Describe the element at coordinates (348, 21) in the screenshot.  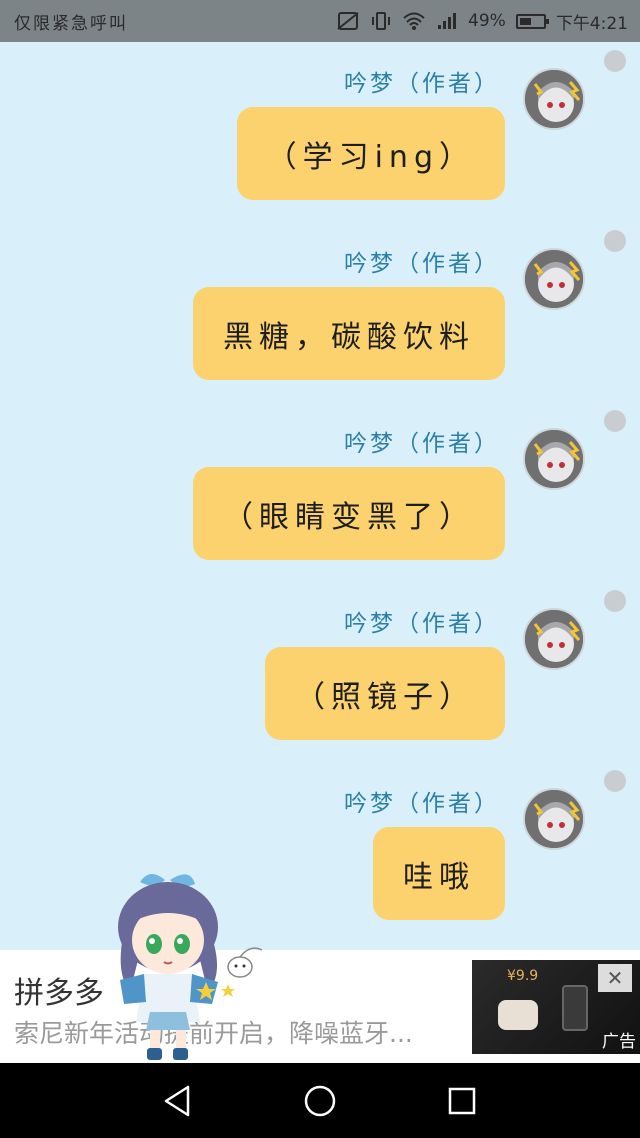
I see `sim-off-icon` at that location.